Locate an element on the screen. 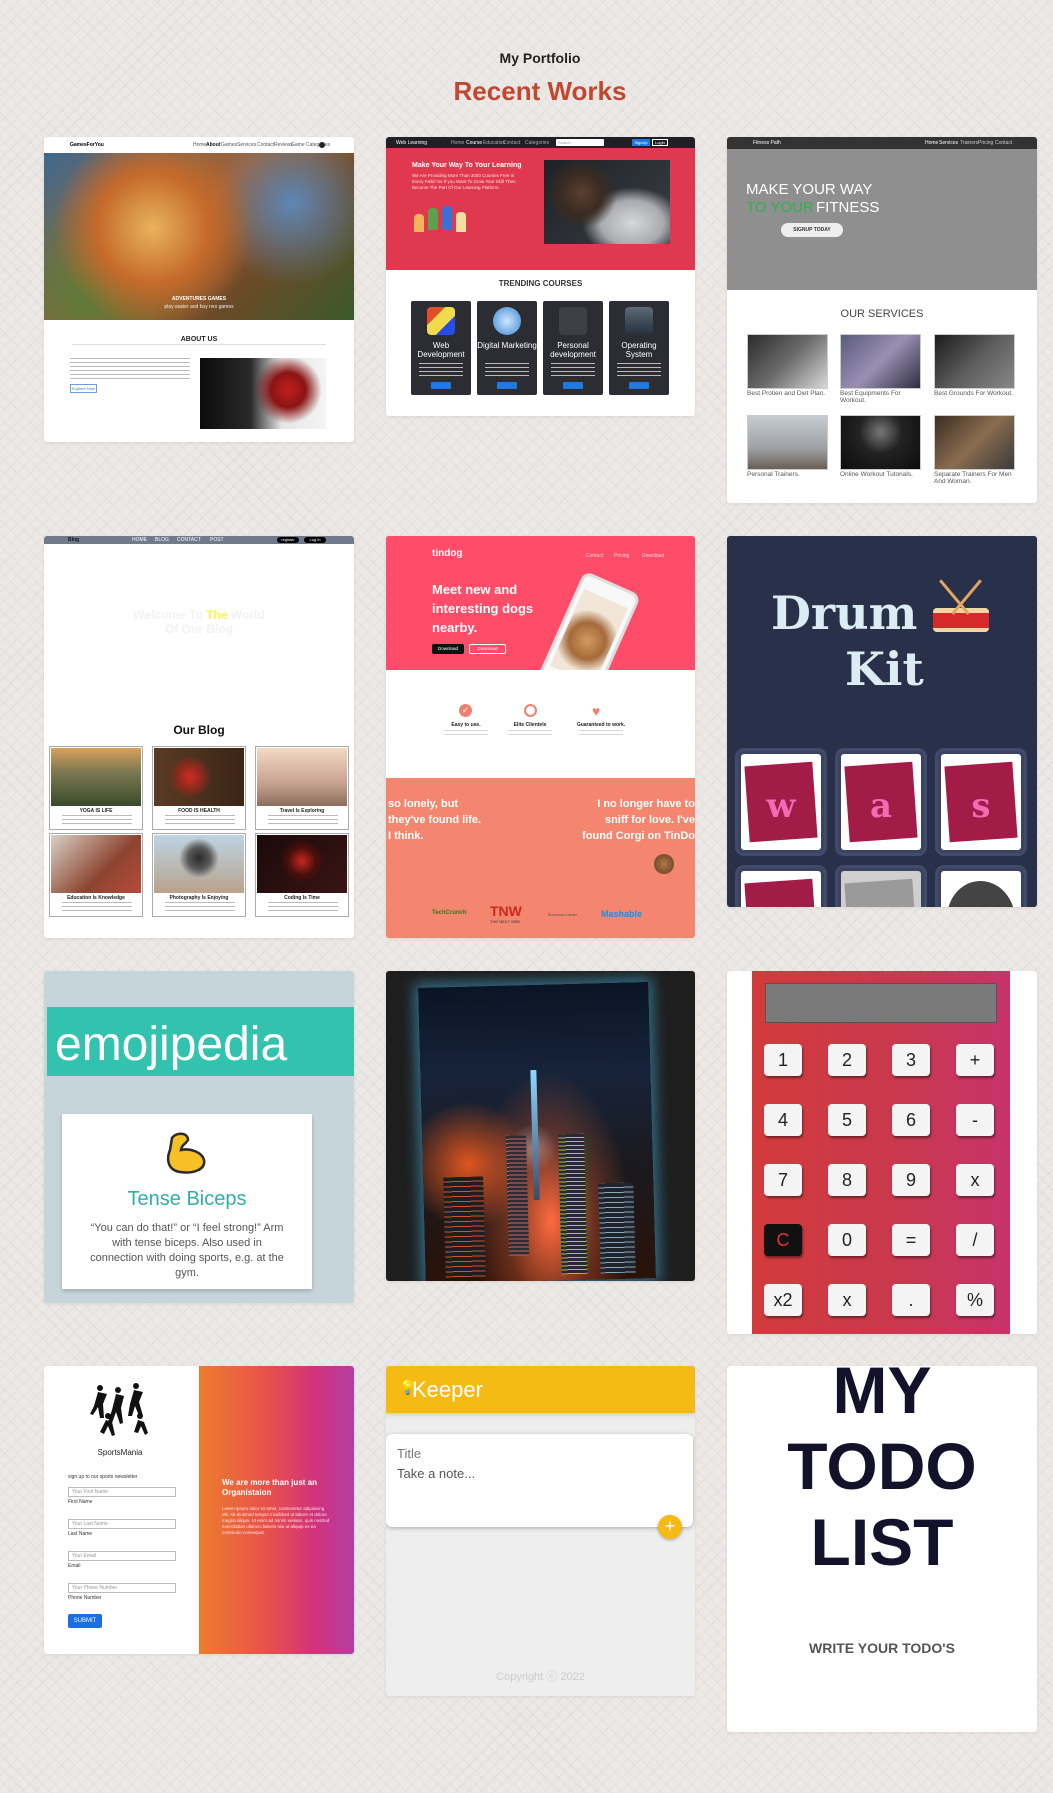  calculator-key: C is located at coordinates (783, 1240).